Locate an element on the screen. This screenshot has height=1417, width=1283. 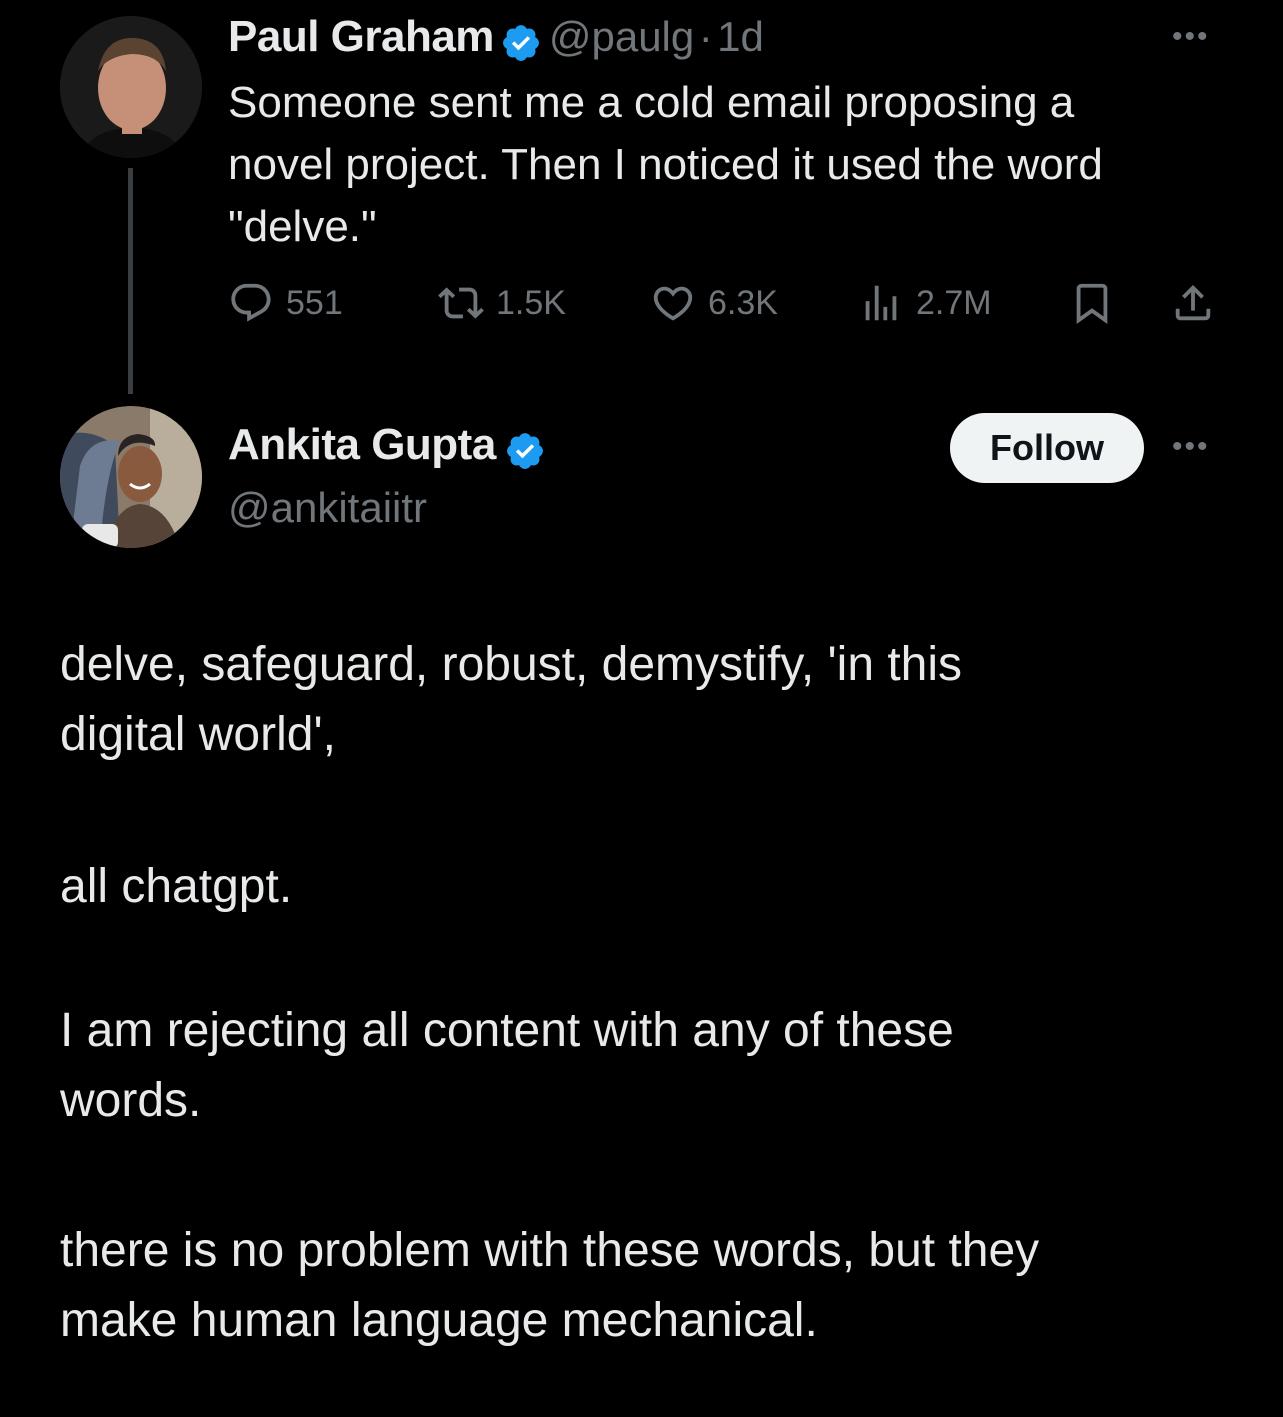
reply-text-line: all chatgpt. is located at coordinates (176, 886).